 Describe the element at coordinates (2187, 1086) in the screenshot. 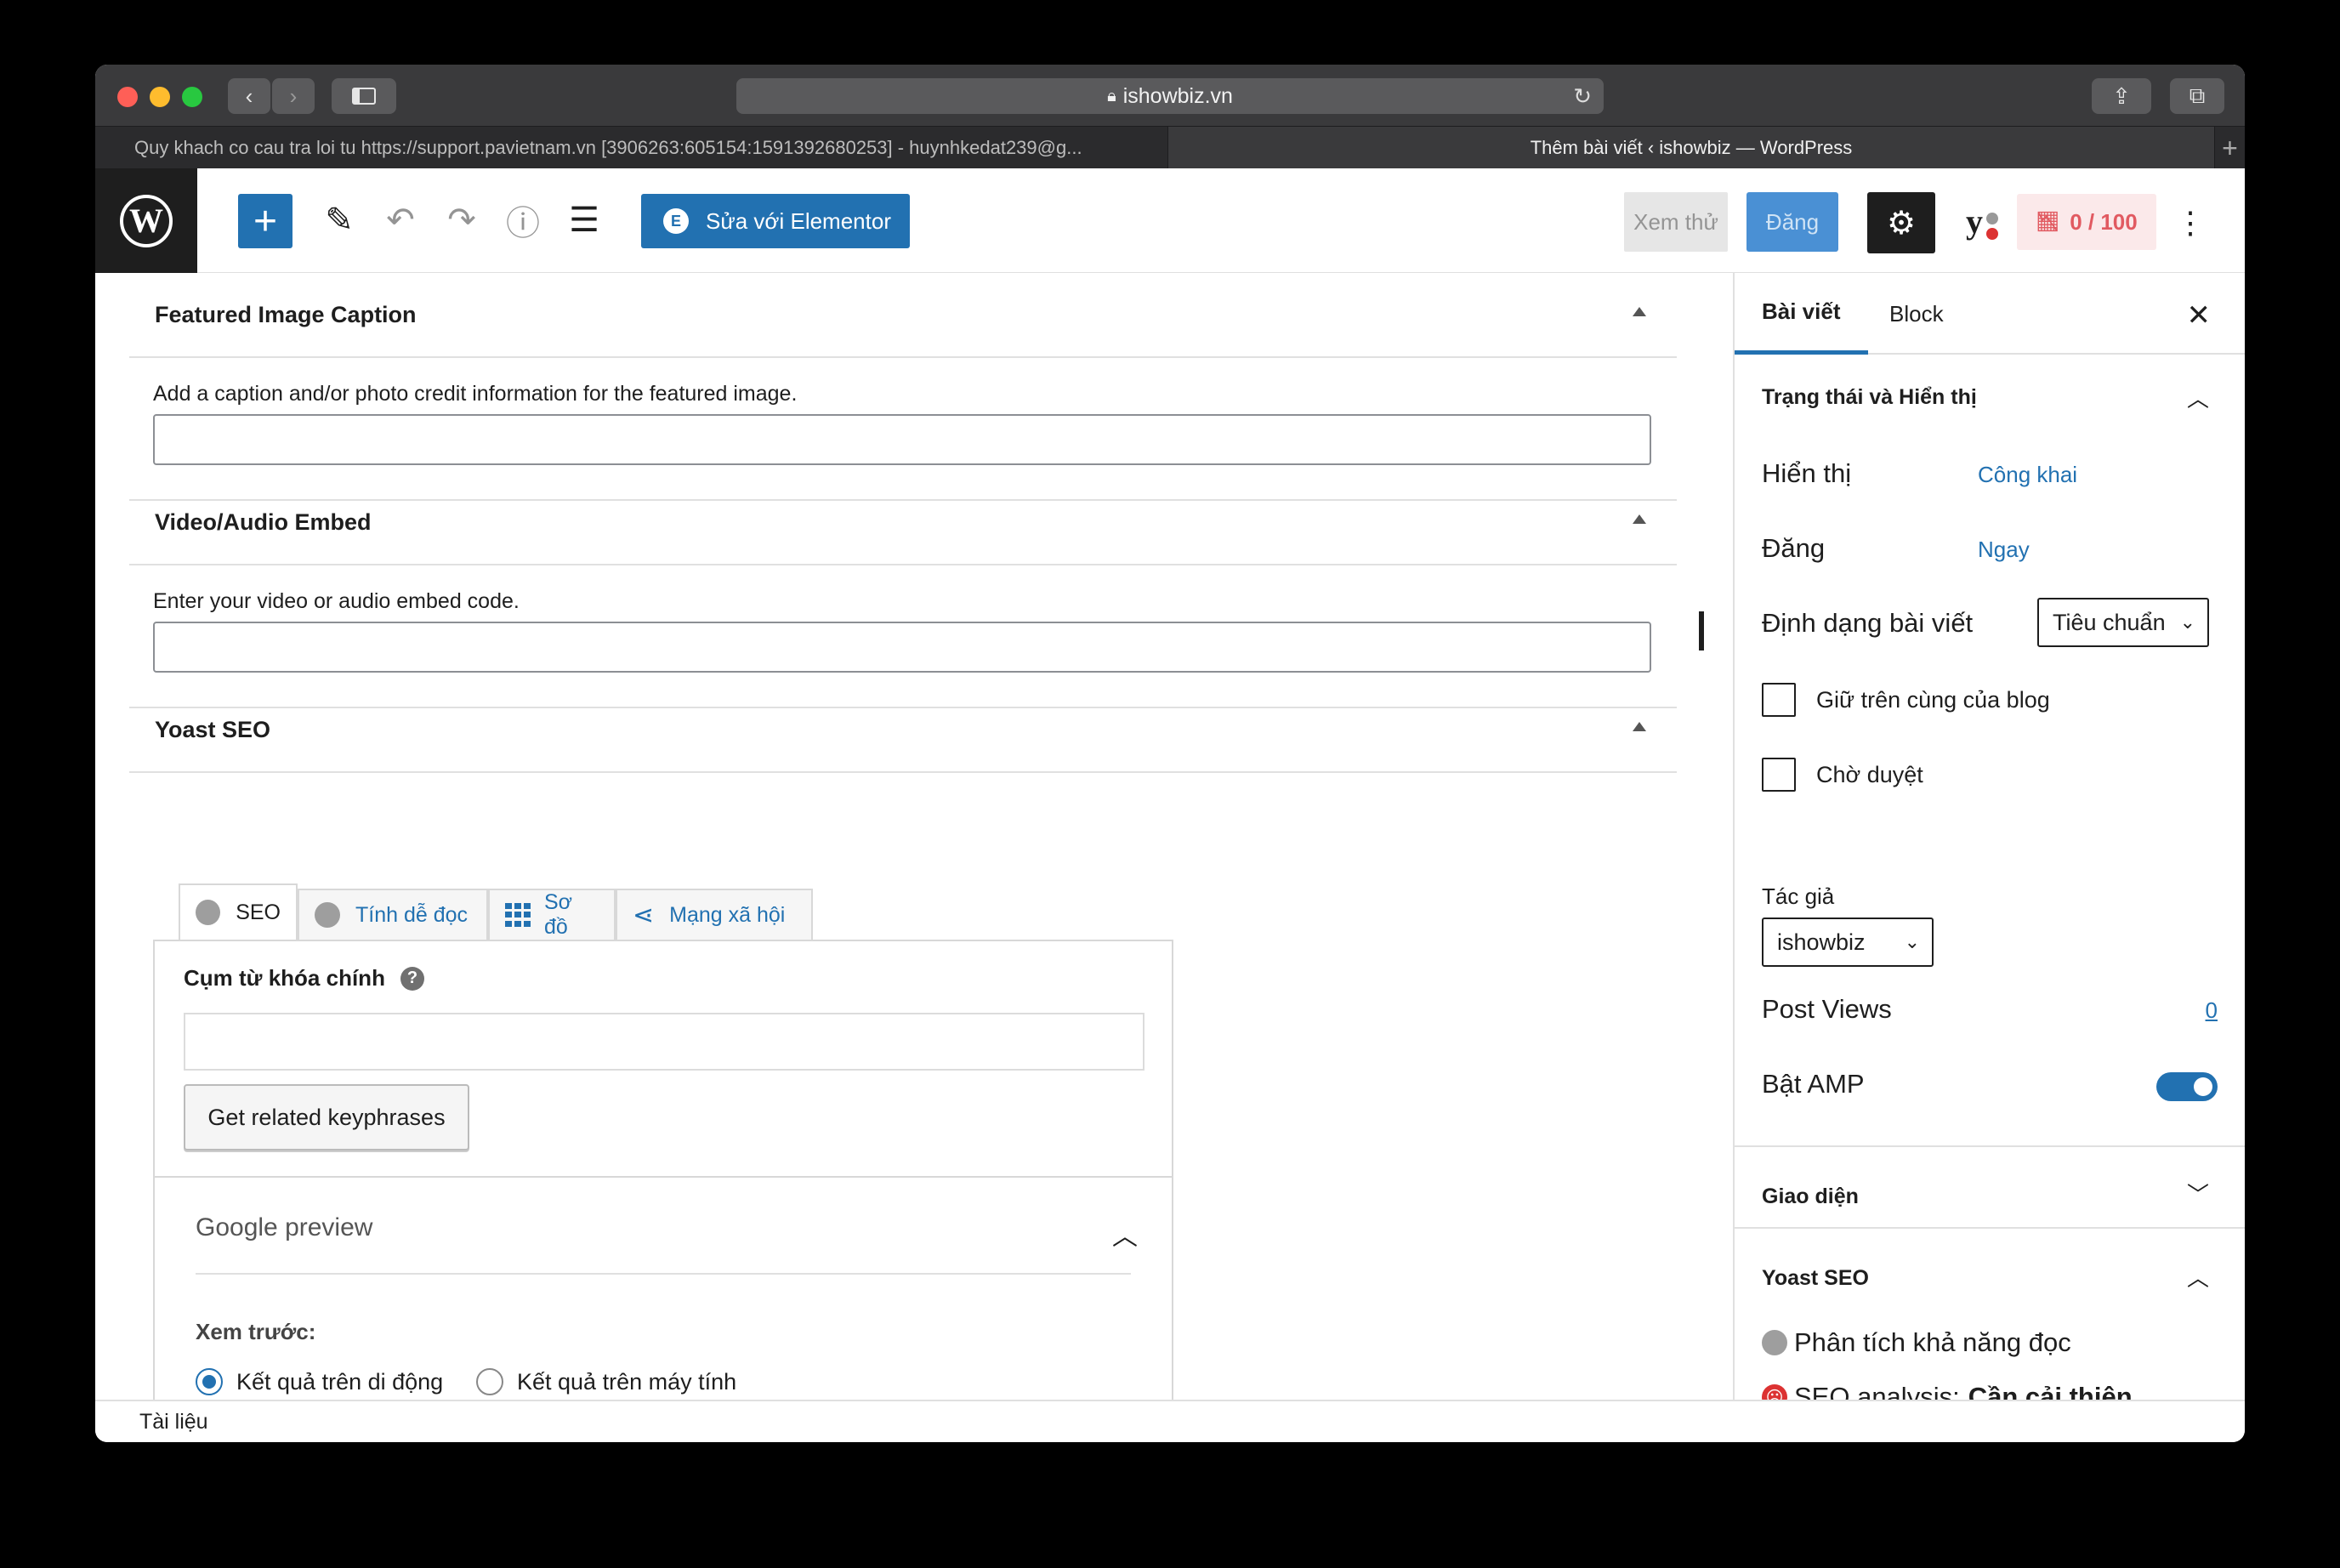

I see `amp-toggle` at that location.